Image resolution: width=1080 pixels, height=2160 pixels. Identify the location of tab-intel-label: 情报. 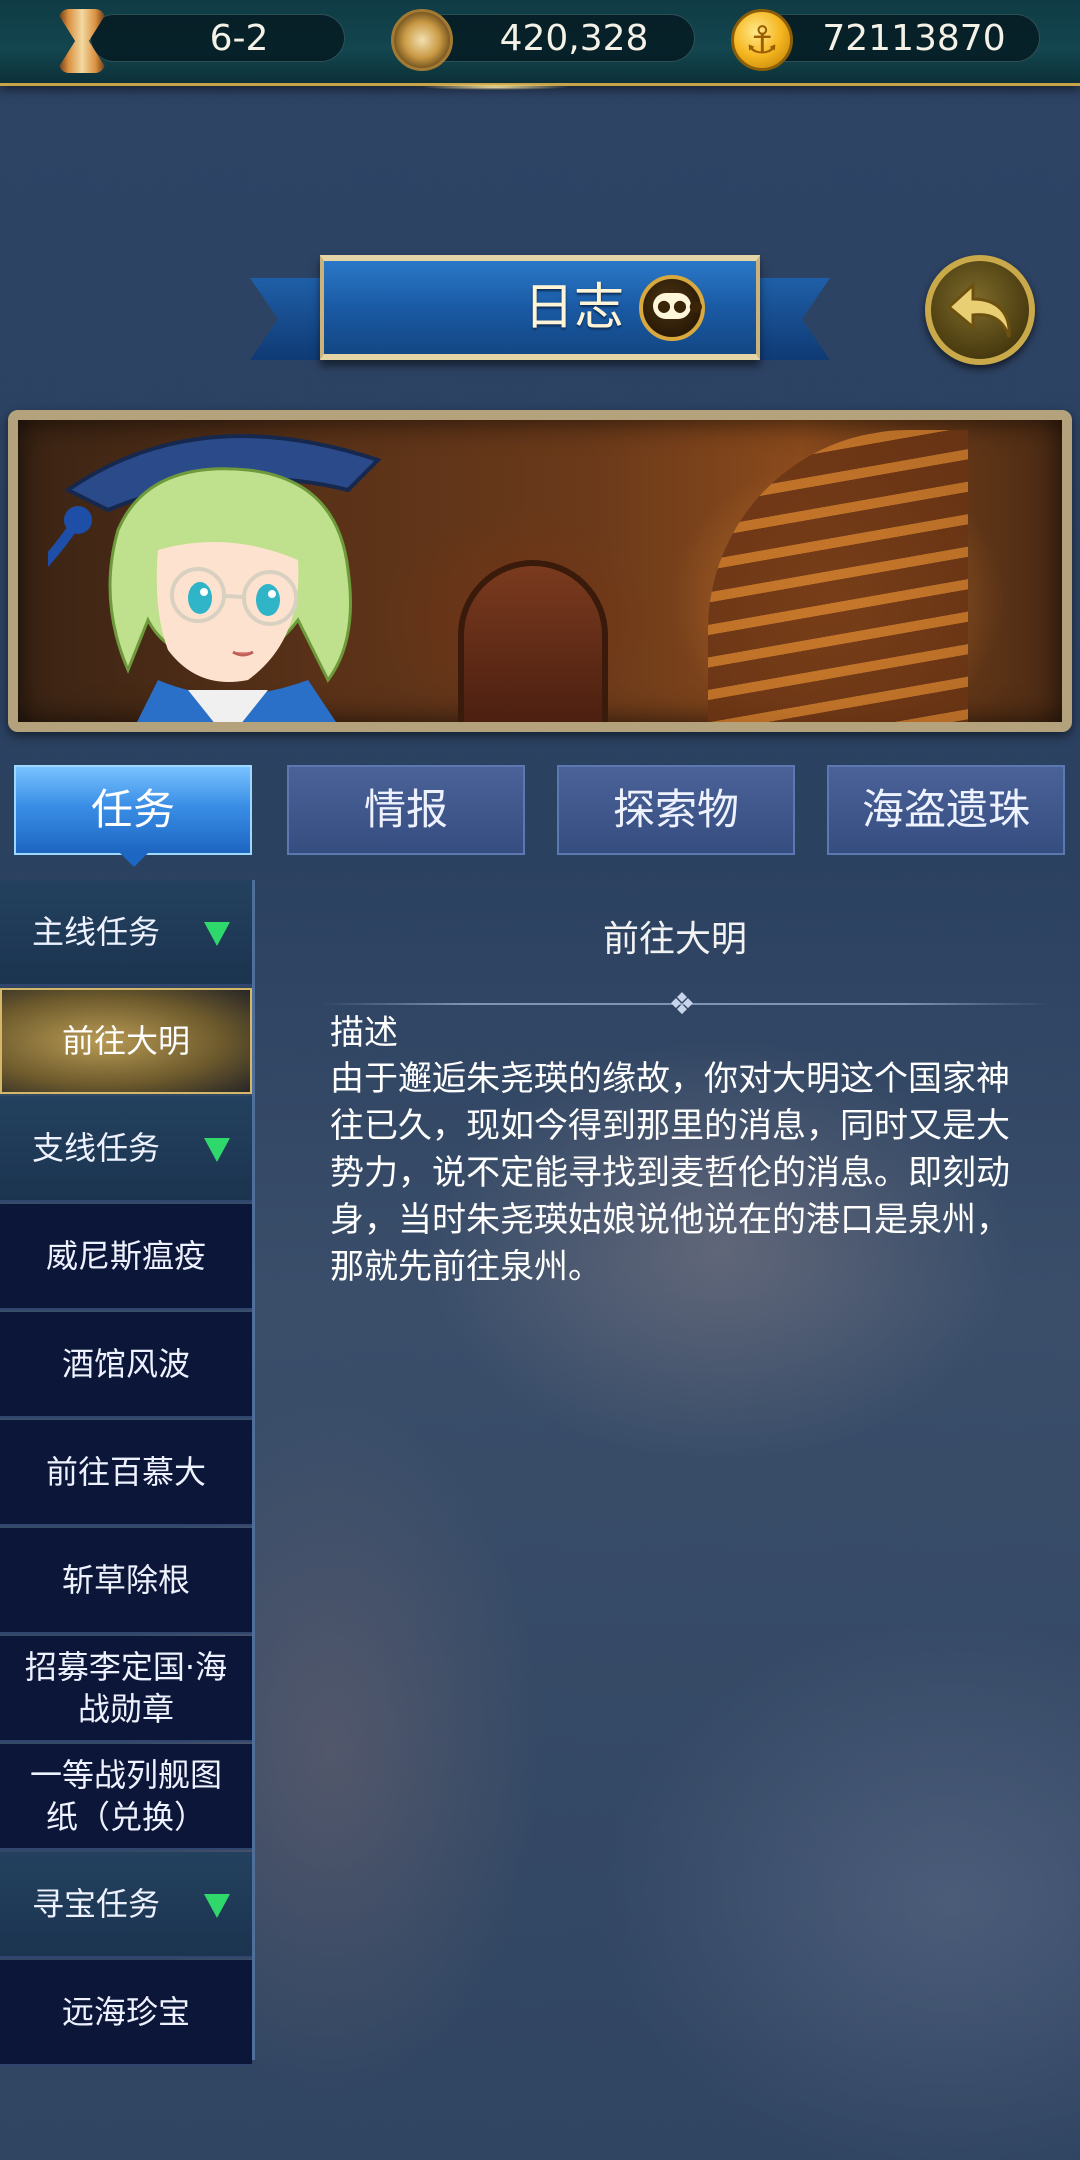
(405, 809).